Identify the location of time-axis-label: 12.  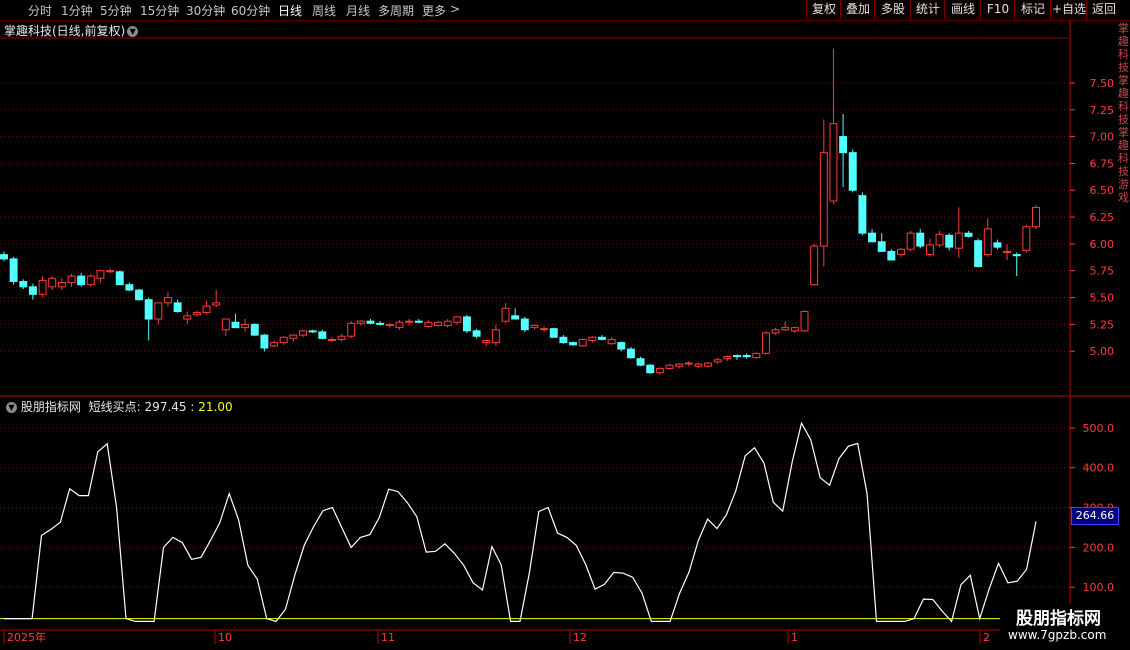
(580, 637).